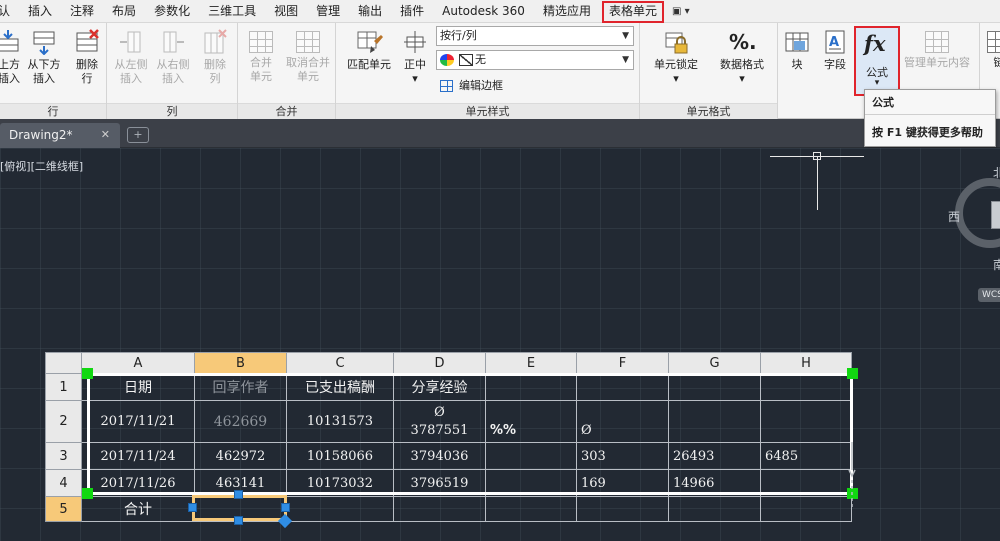 This screenshot has height=541, width=1000. What do you see at coordinates (138, 363) in the screenshot?
I see `column-header-a: A` at bounding box center [138, 363].